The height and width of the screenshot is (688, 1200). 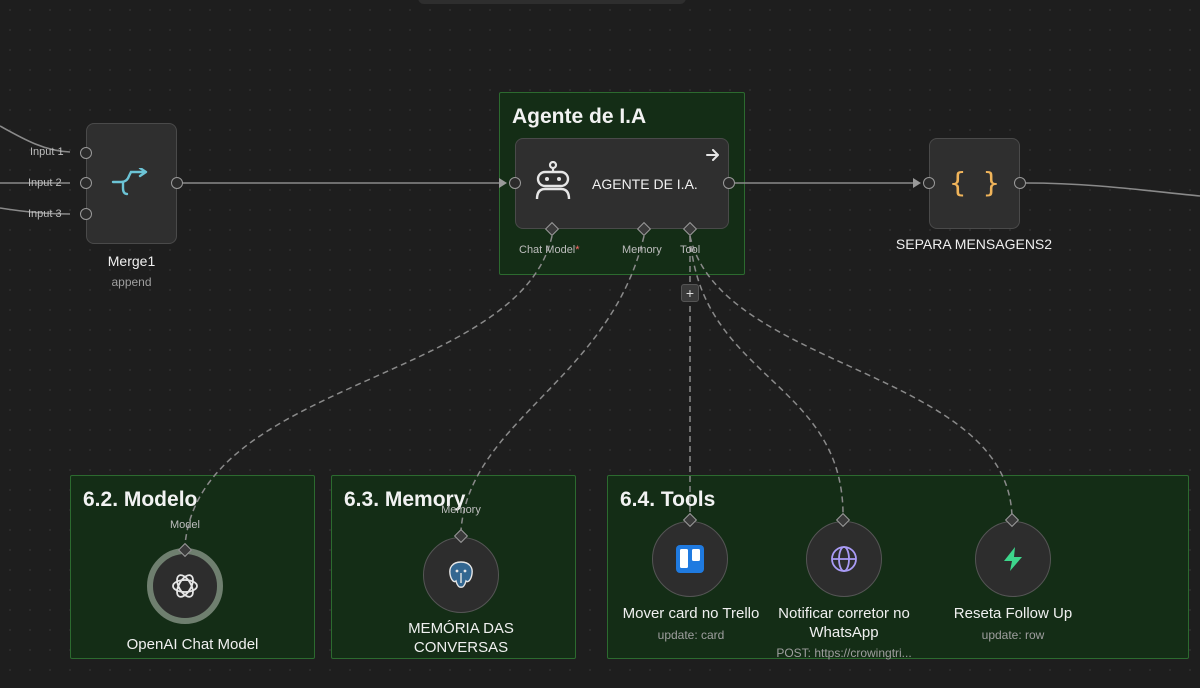 What do you see at coordinates (690, 250) in the screenshot?
I see `tool-port-label: Tool` at bounding box center [690, 250].